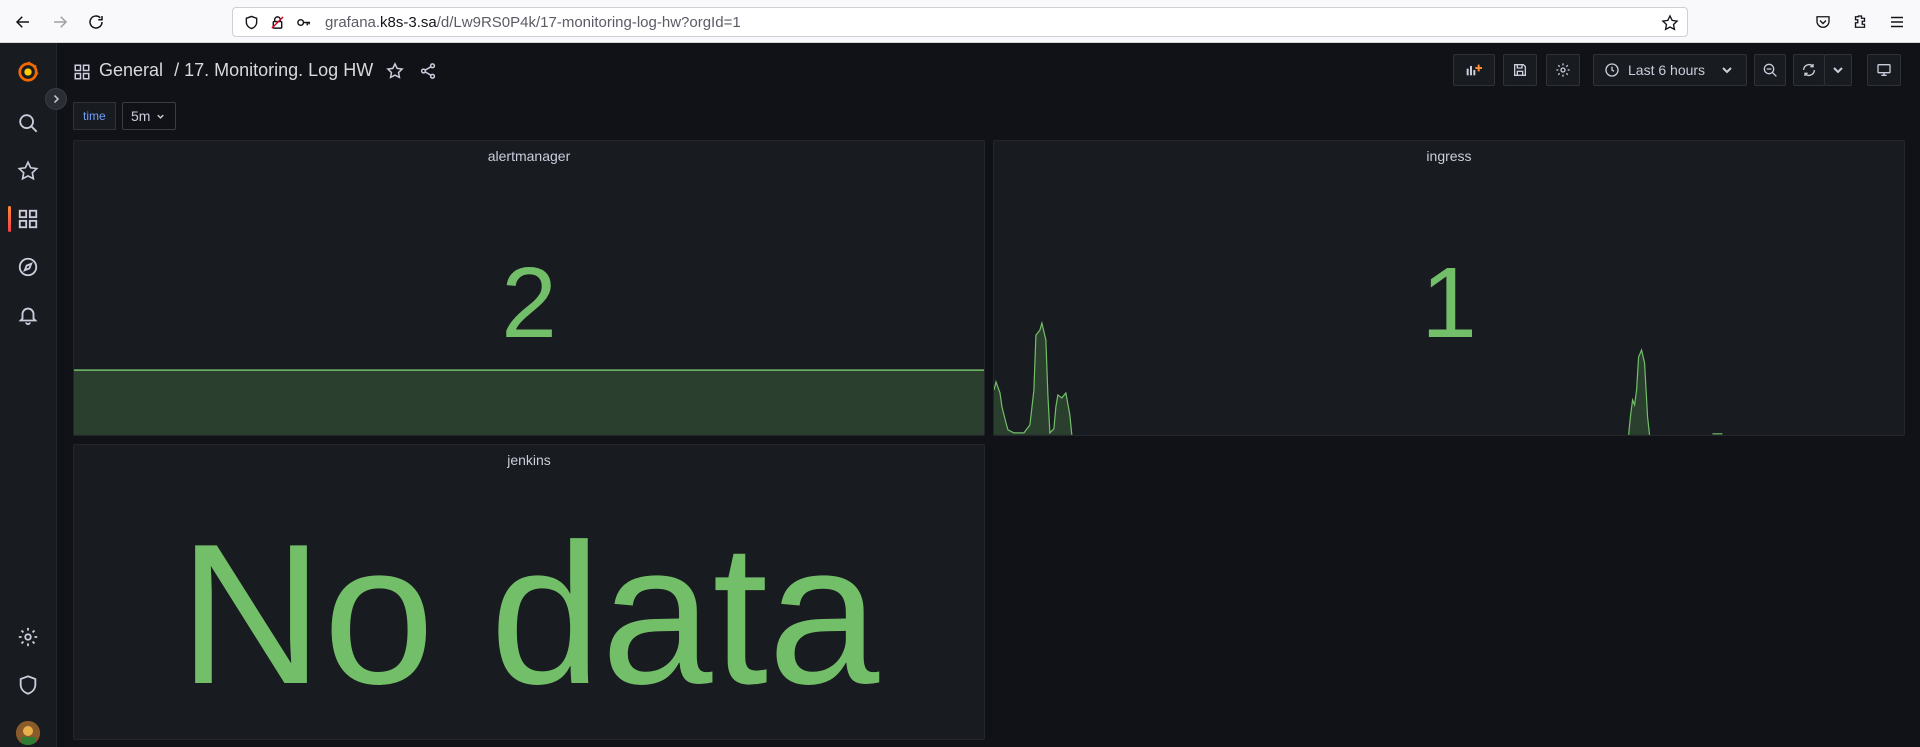 The width and height of the screenshot is (1920, 747). What do you see at coordinates (1449, 156) in the screenshot?
I see `panel-title: ingress` at bounding box center [1449, 156].